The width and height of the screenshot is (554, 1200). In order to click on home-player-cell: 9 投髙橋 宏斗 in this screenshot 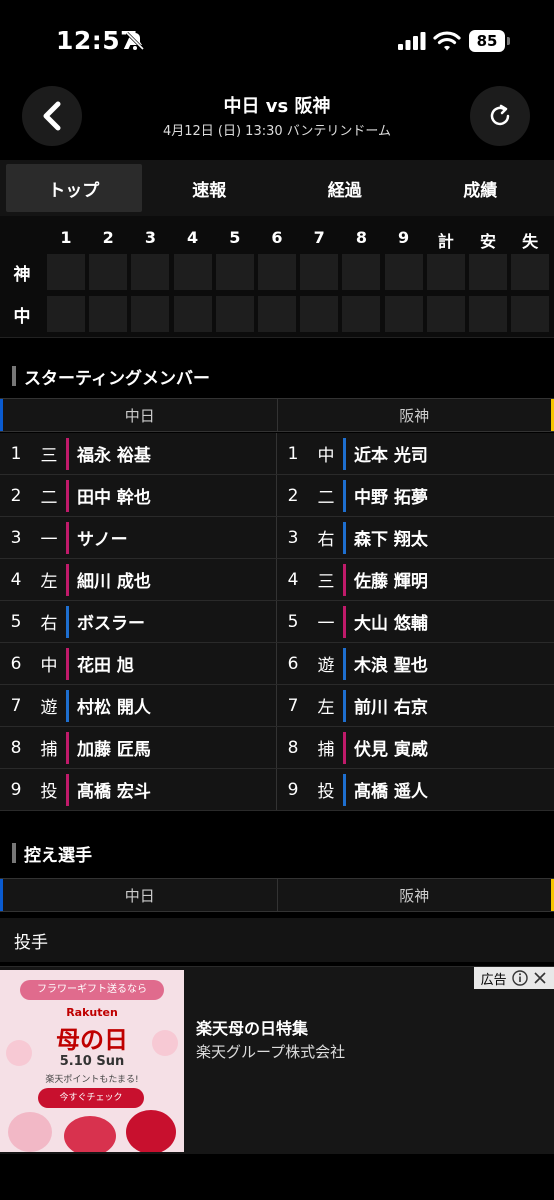, I will do `click(138, 789)`.